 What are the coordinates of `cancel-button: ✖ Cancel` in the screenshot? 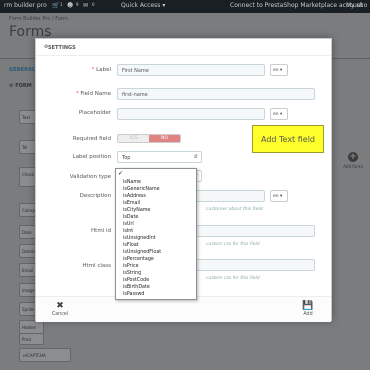 It's located at (60, 311).